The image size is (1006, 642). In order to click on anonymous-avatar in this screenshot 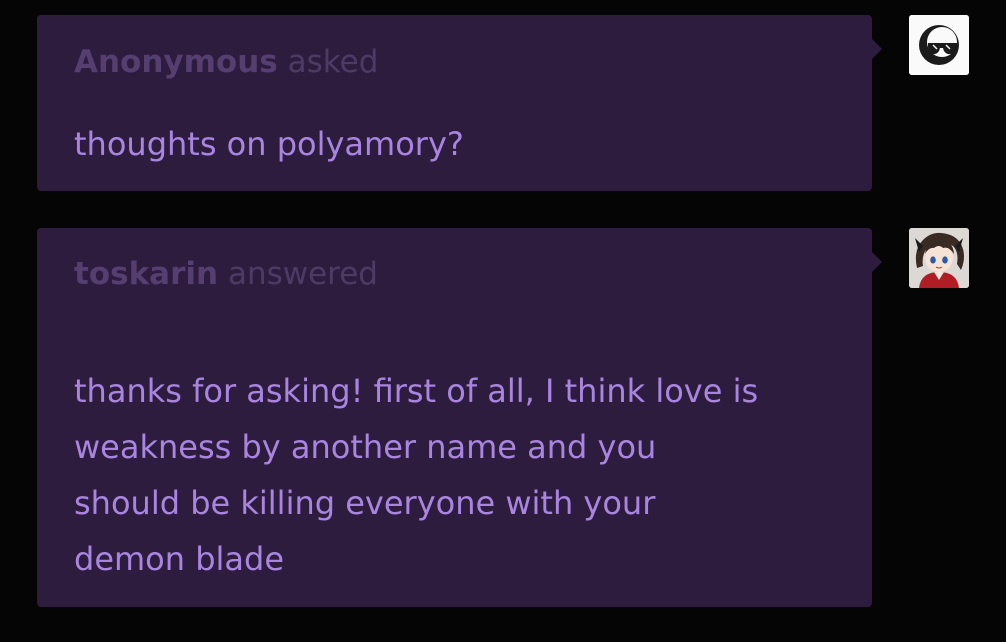, I will do `click(939, 45)`.